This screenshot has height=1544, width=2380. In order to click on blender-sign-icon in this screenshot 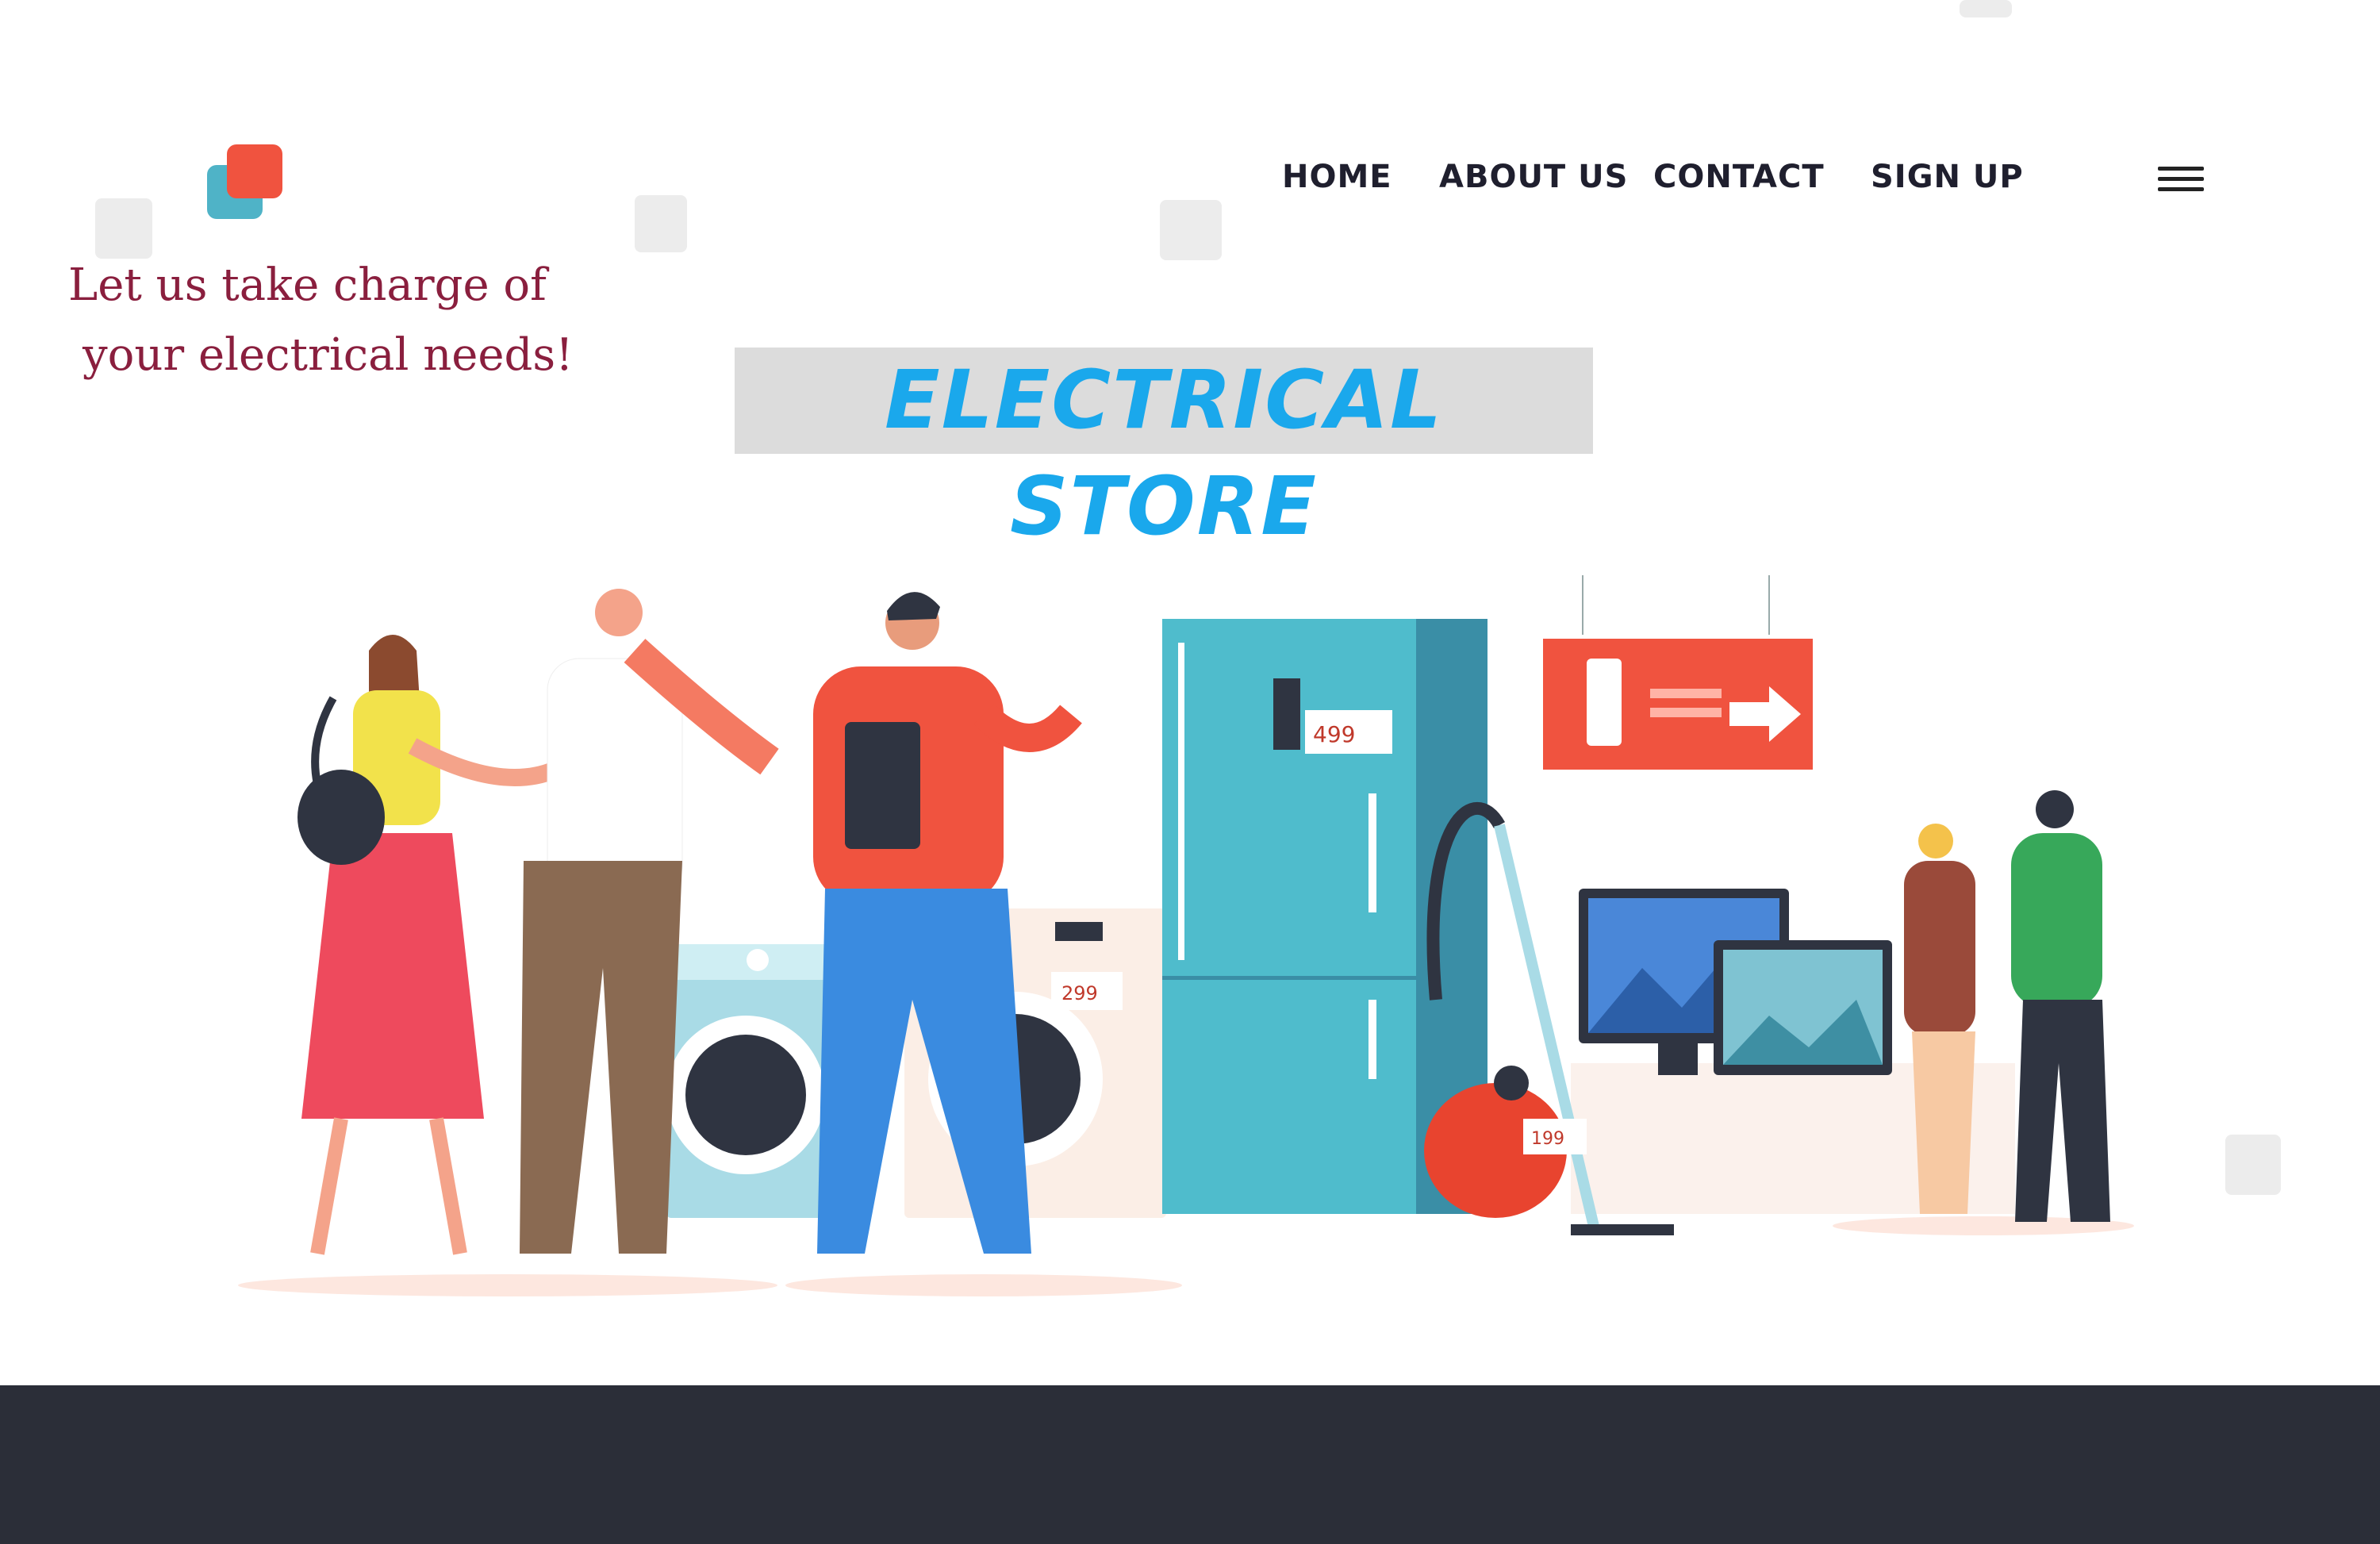, I will do `click(1678, 672)`.